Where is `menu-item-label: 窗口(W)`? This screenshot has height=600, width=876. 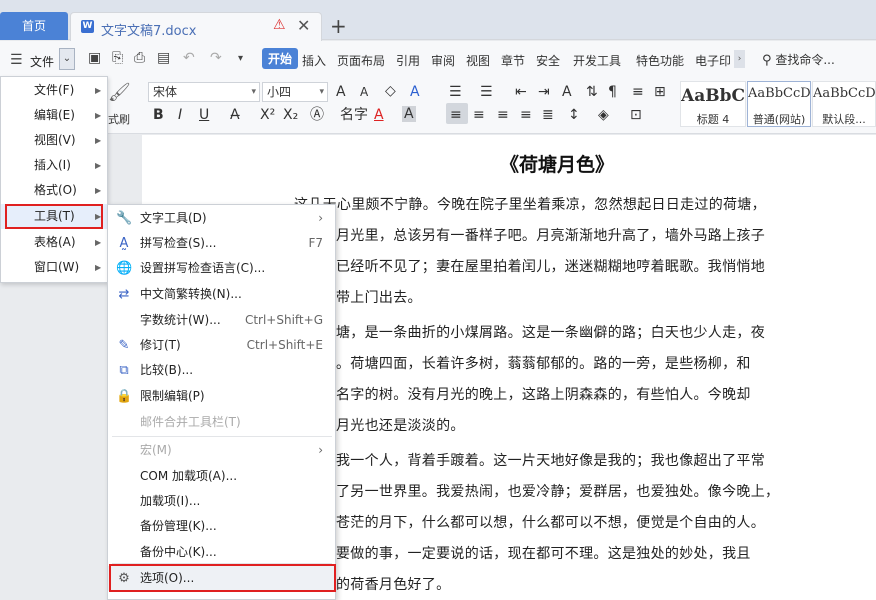 menu-item-label: 窗口(W) is located at coordinates (57, 267).